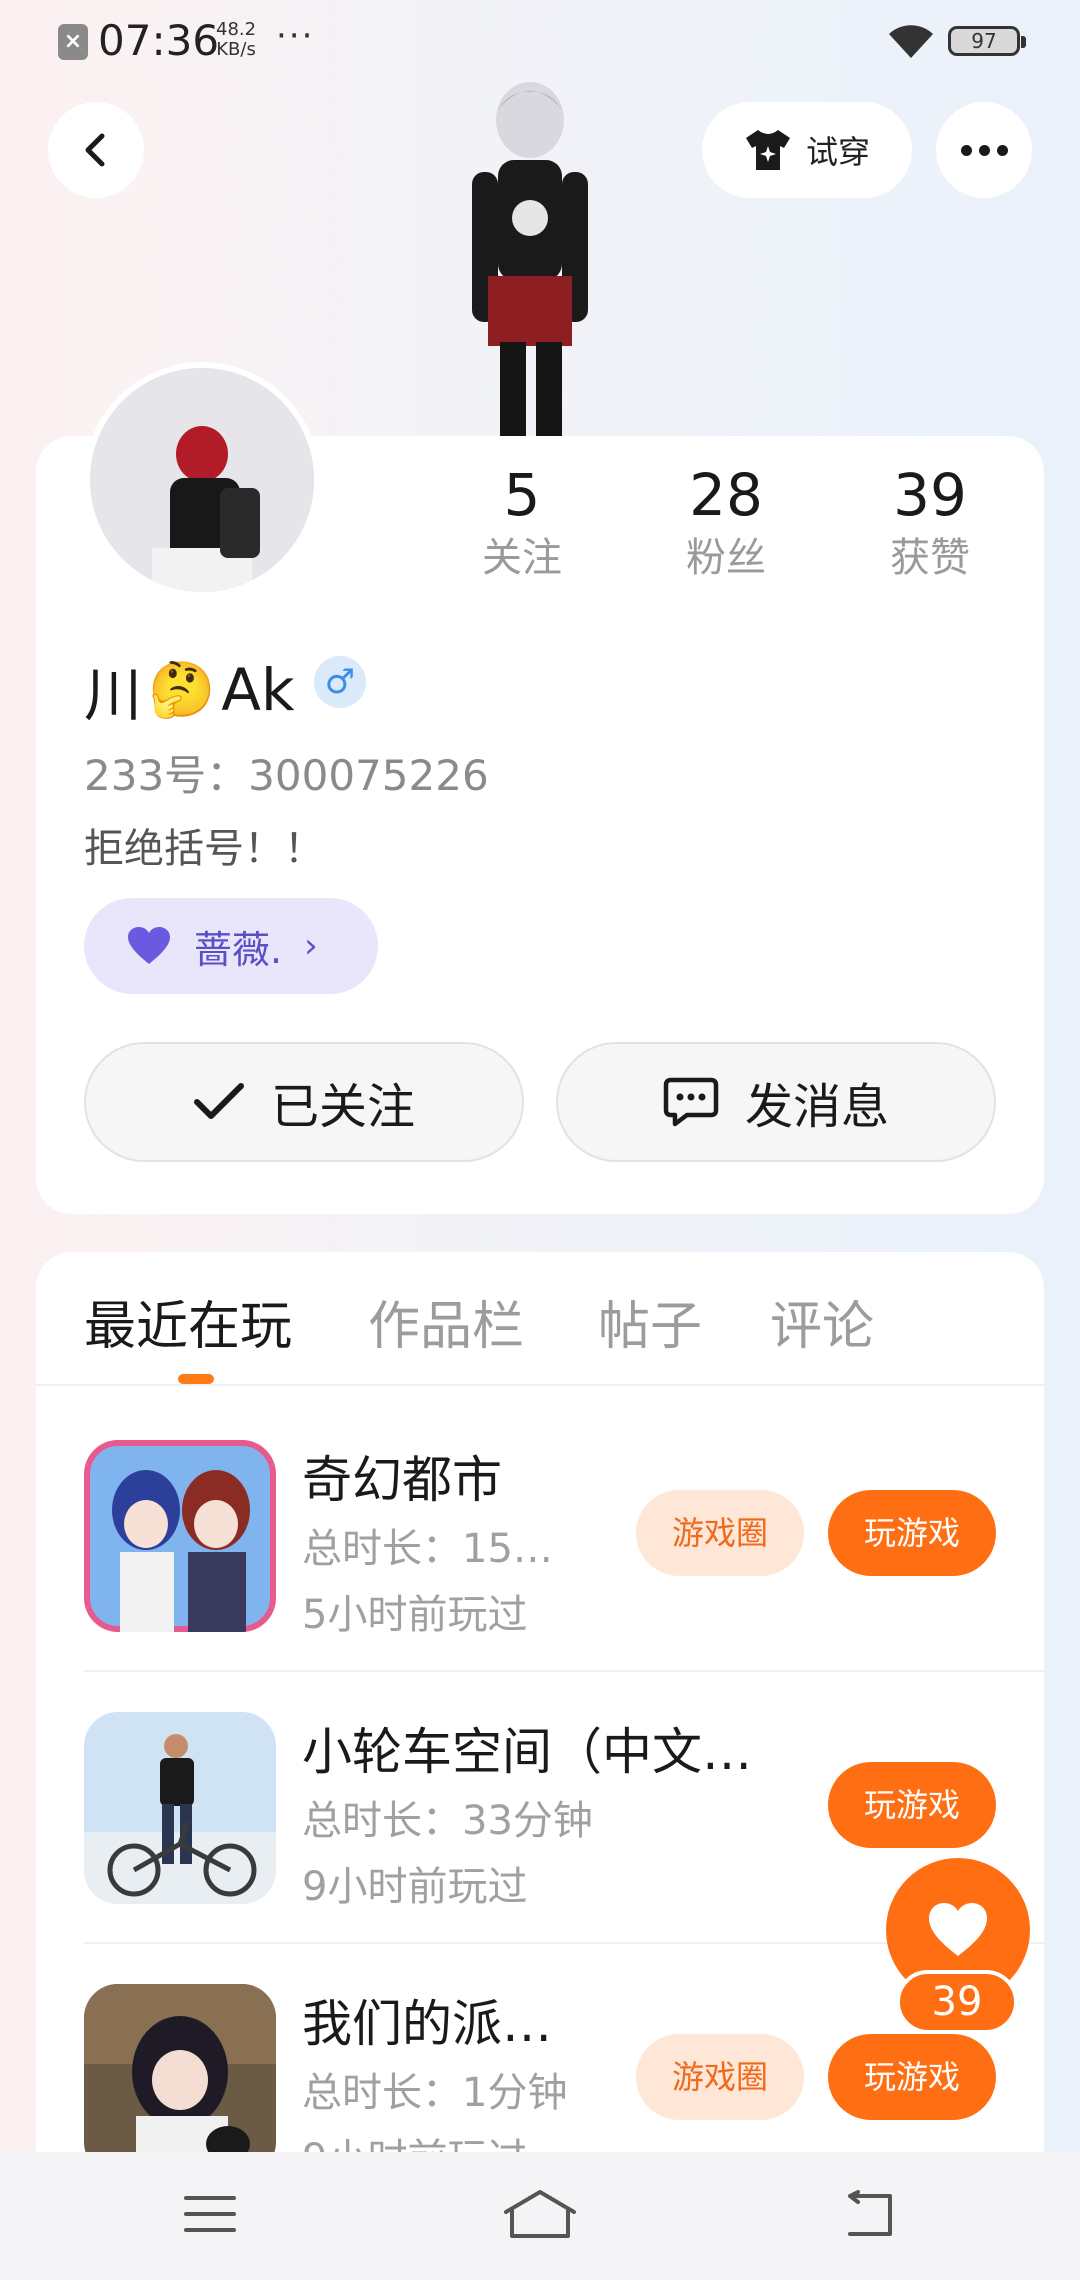  Describe the element at coordinates (522, 558) in the screenshot. I see `stat-following-label: 关注` at that location.